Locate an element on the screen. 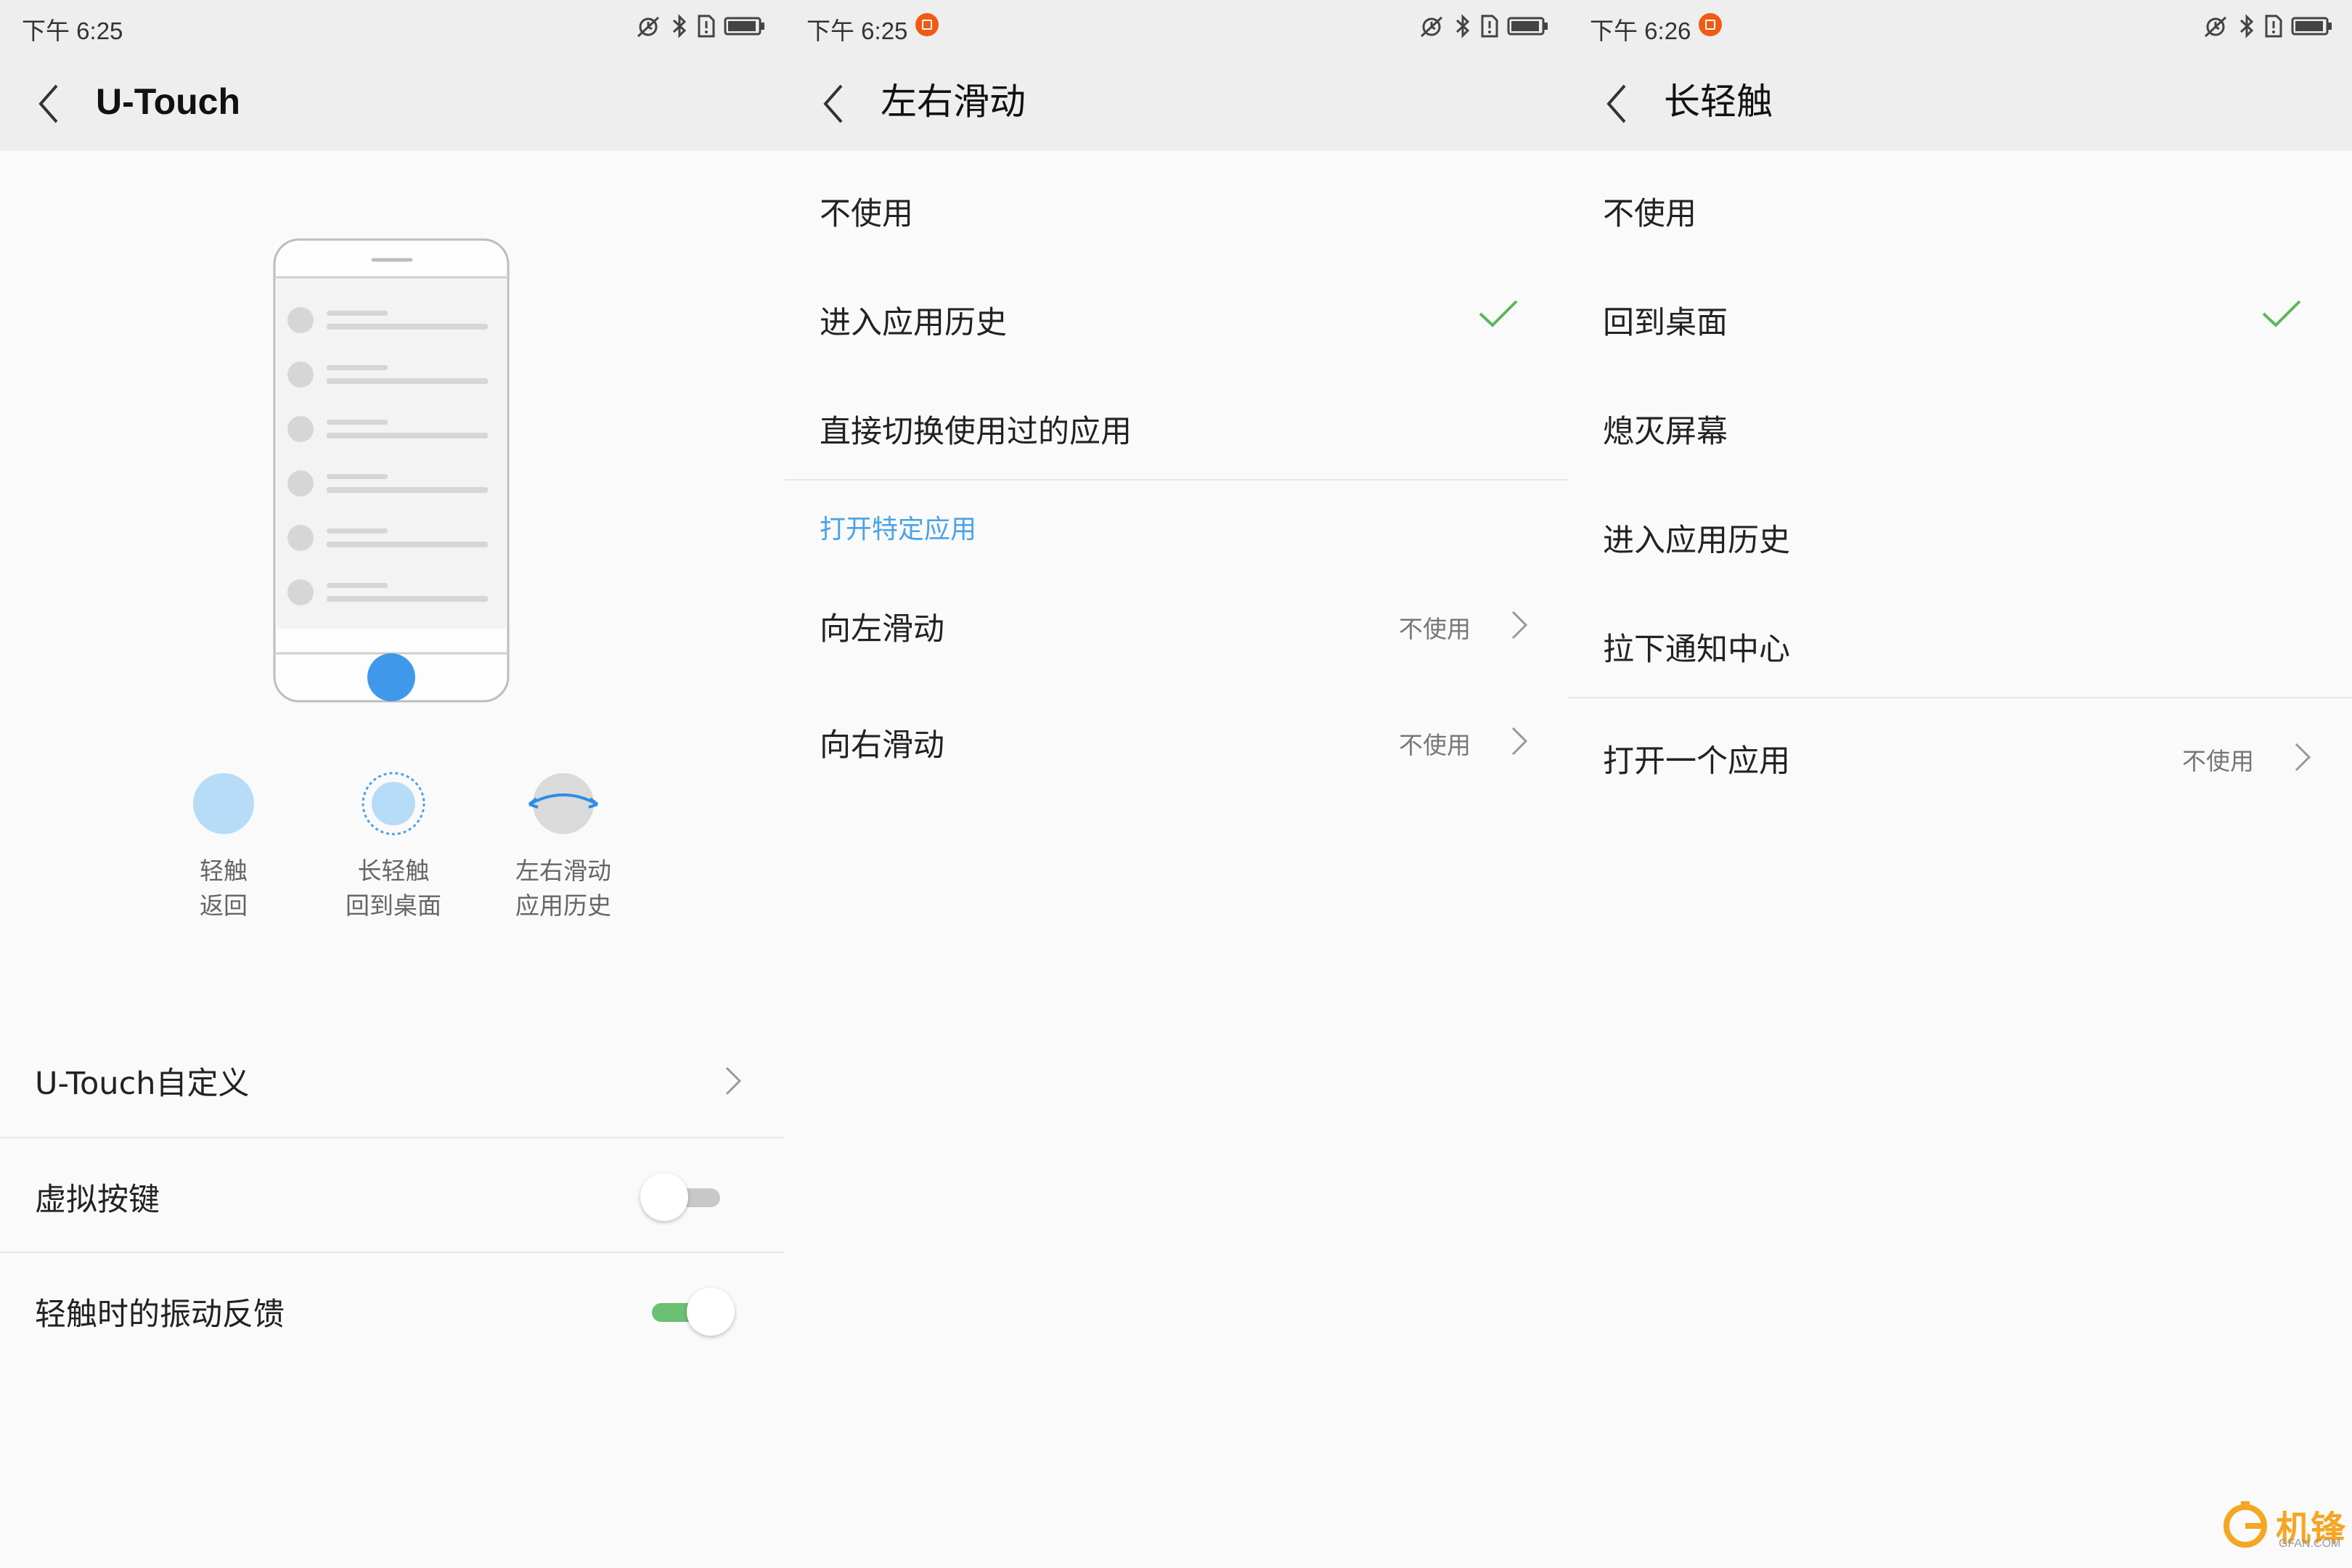 Image resolution: width=2352 pixels, height=1568 pixels. page-title: 长轻触 is located at coordinates (1719, 102).